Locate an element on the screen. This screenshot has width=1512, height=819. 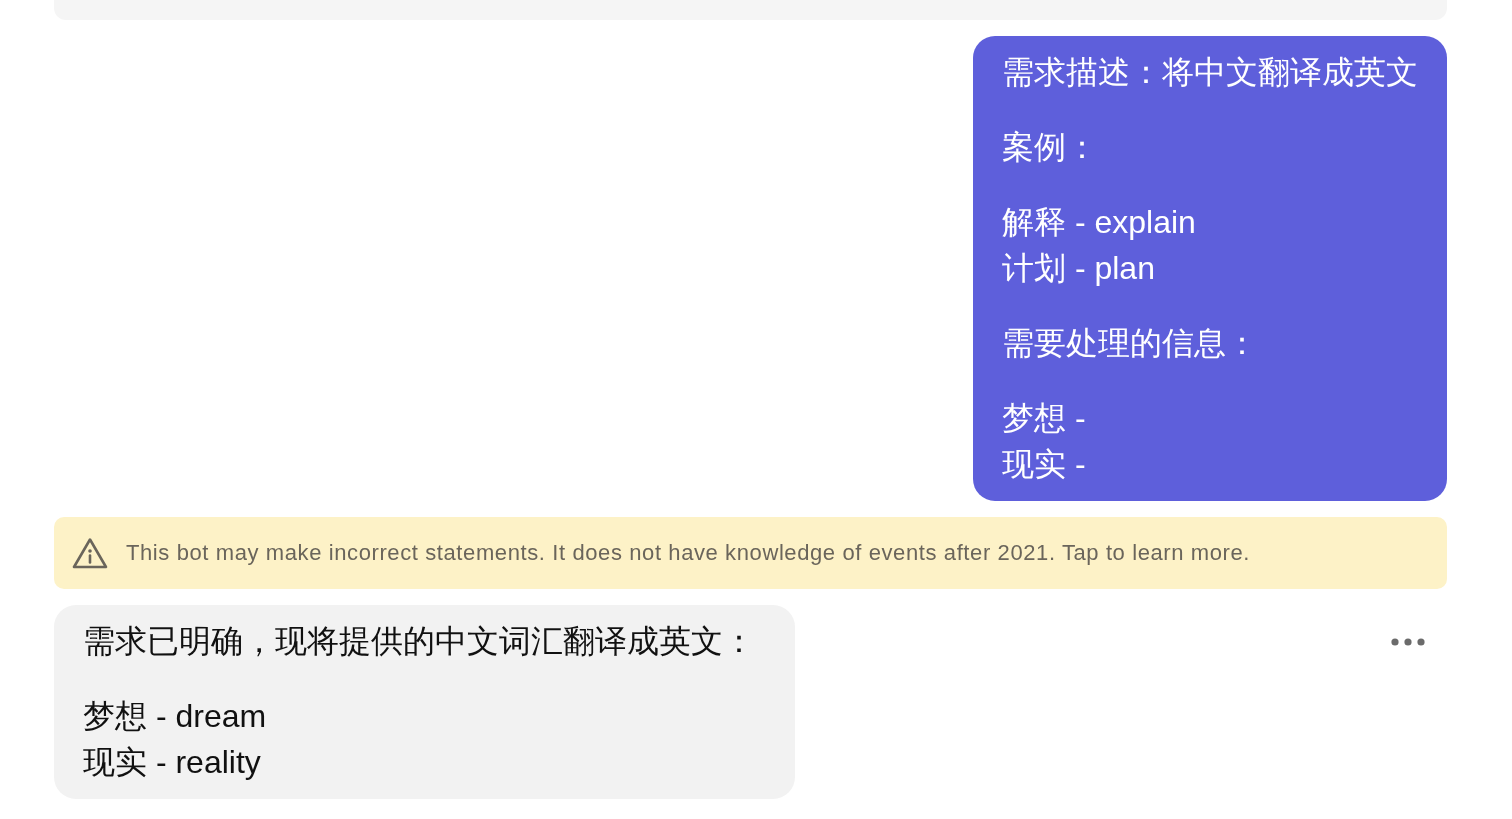
more-button is located at coordinates (1408, 642).